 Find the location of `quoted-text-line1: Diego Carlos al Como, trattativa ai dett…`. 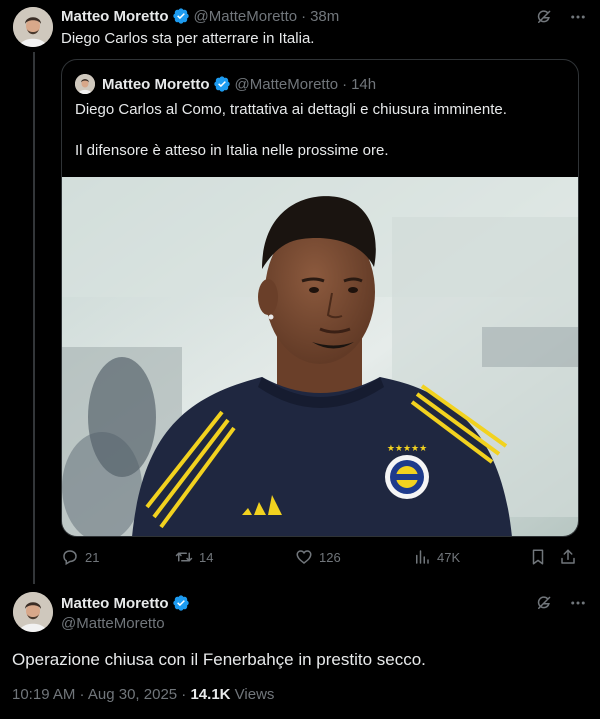

quoted-text-line1: Diego Carlos al Como, trattativa ai dett… is located at coordinates (291, 109).